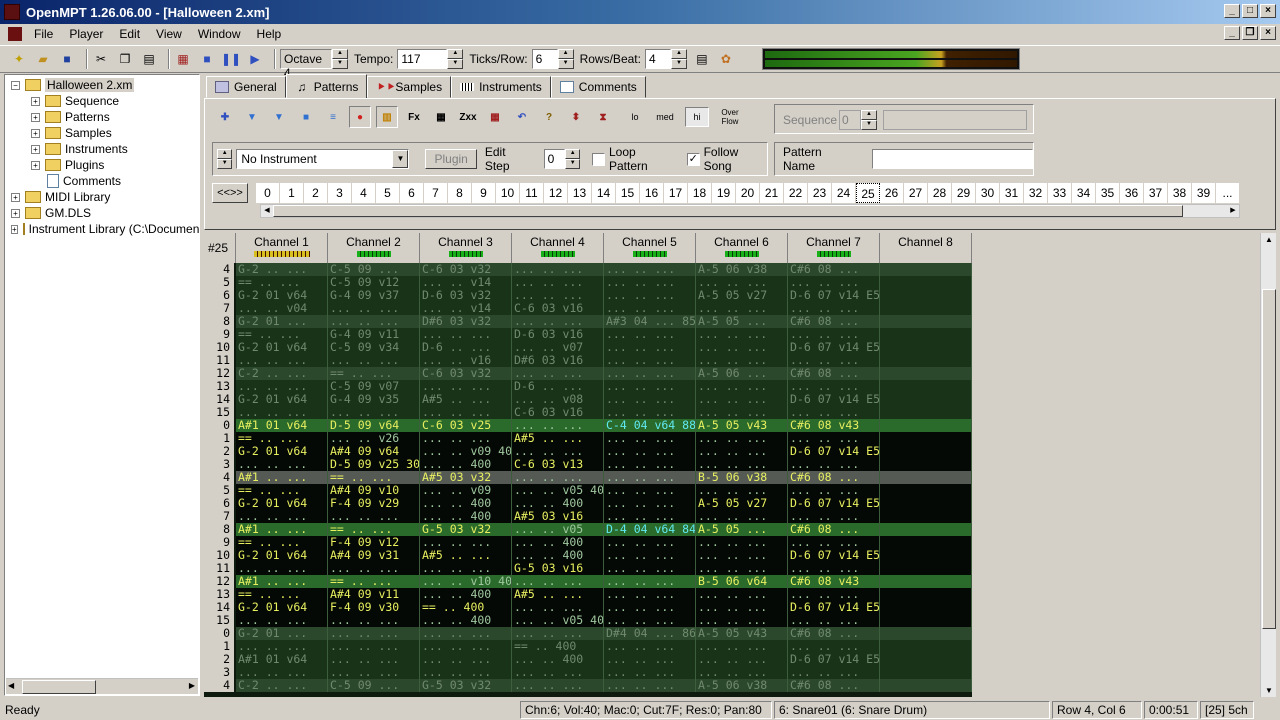 The image size is (1280, 720). What do you see at coordinates (558, 334) in the screenshot?
I see `pattern-cell: D-6 03 v16` at bounding box center [558, 334].